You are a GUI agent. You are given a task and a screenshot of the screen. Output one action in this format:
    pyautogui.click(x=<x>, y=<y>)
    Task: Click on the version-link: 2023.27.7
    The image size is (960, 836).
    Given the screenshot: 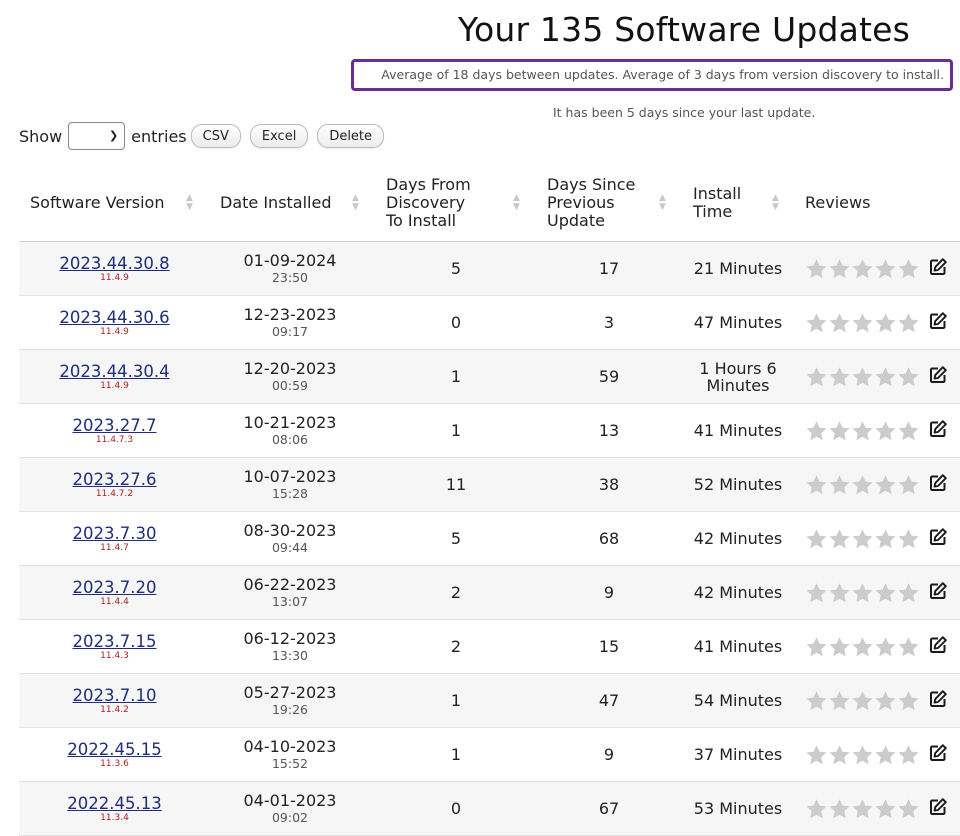 What is the action you would take?
    pyautogui.click(x=115, y=425)
    